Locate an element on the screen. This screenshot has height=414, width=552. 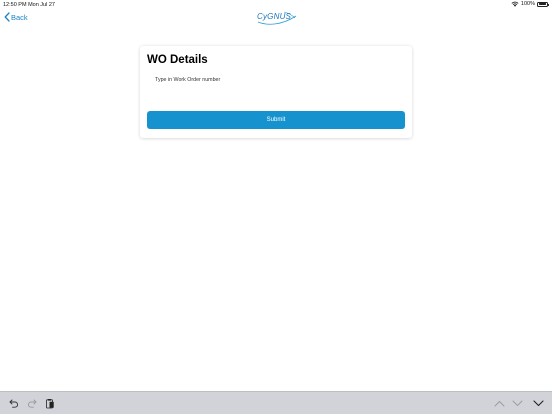
battery-percent: 100% is located at coordinates (527, 4).